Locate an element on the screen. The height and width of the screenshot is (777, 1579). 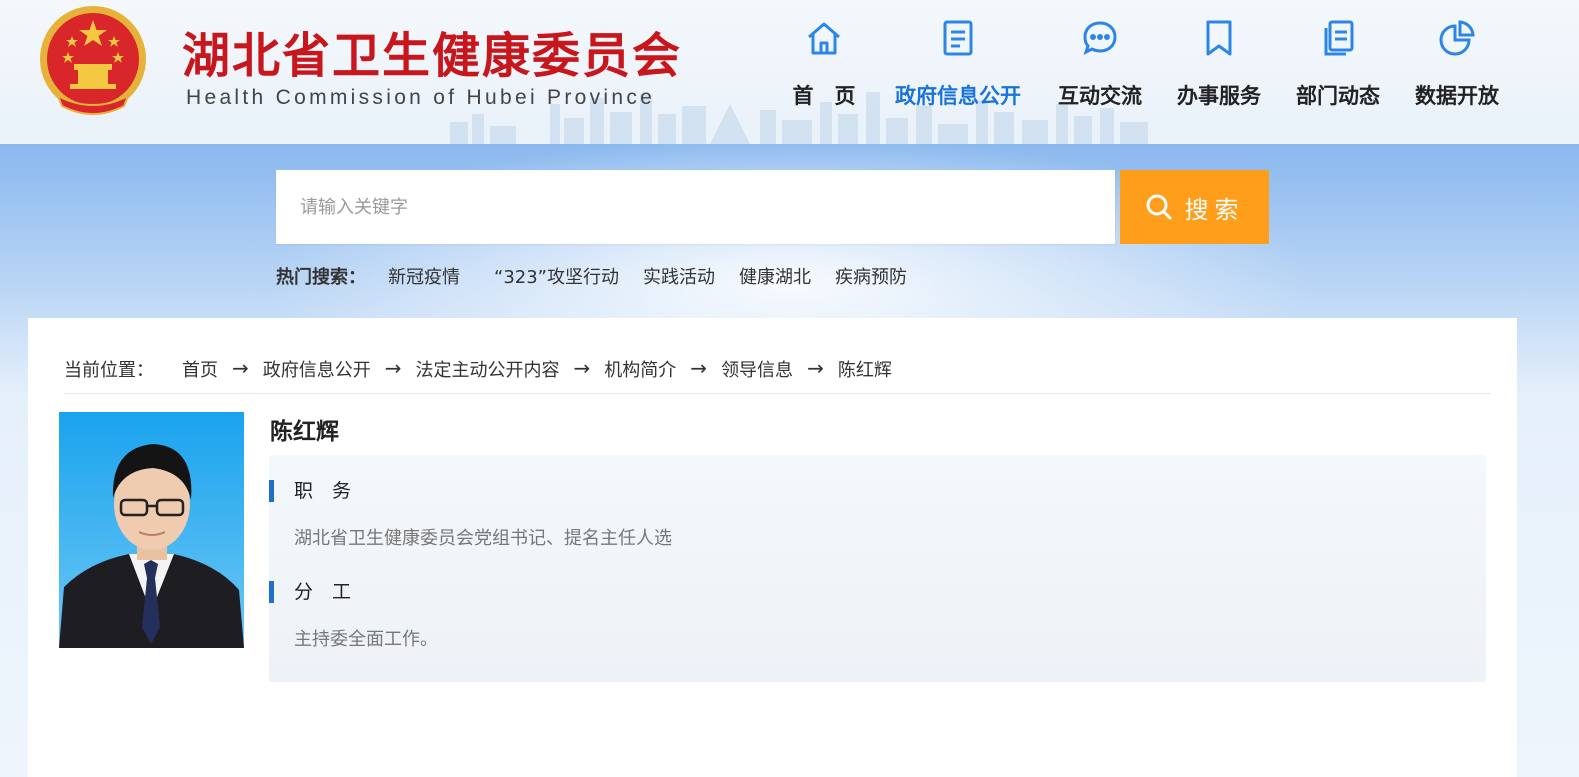
breadcrumb-current: 陈红辉 is located at coordinates (864, 370).